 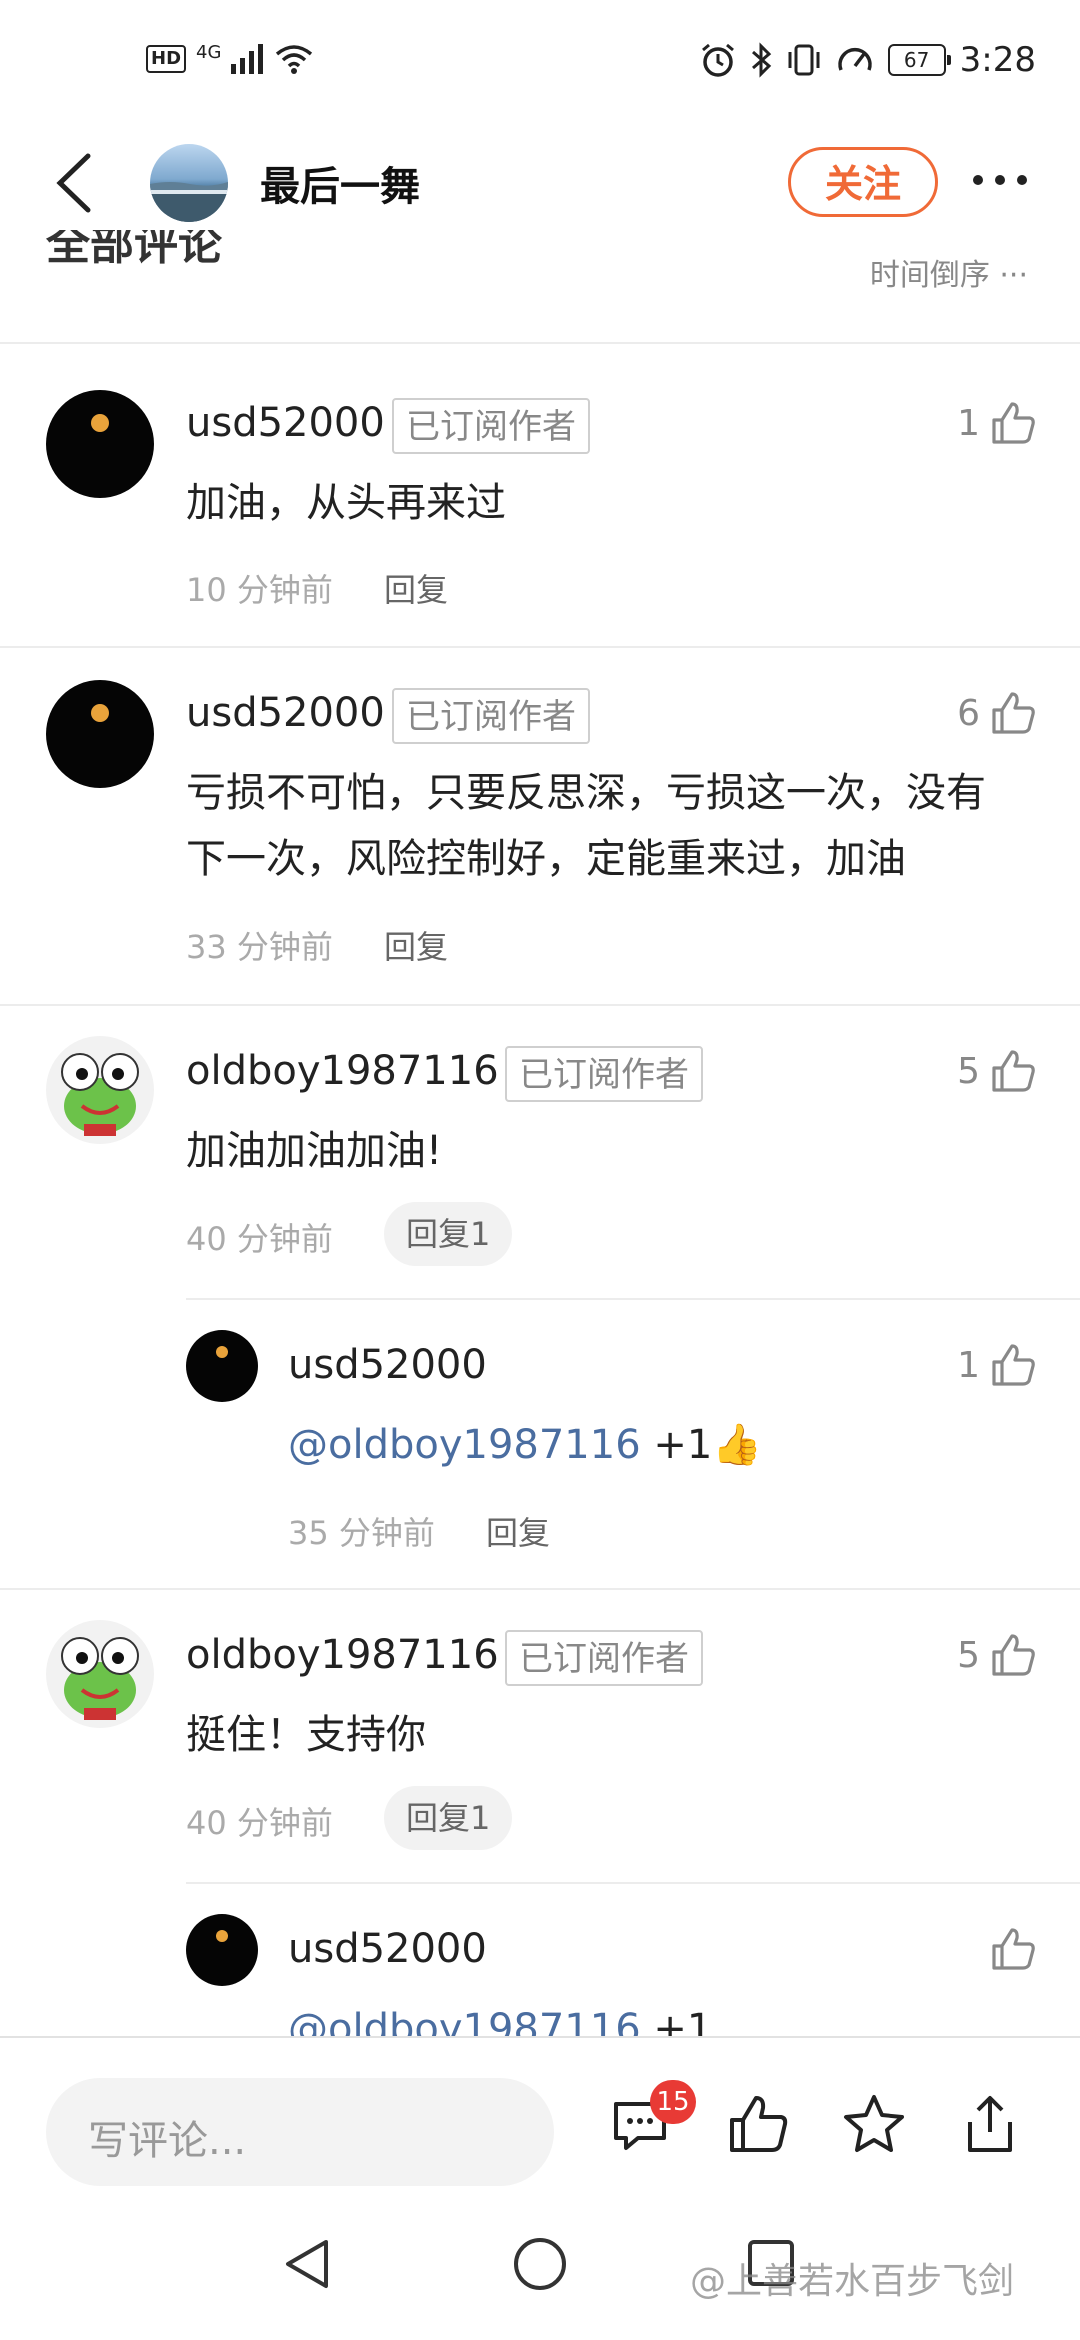 I want to click on comment-time: 10 分钟前, so click(x=259, y=590).